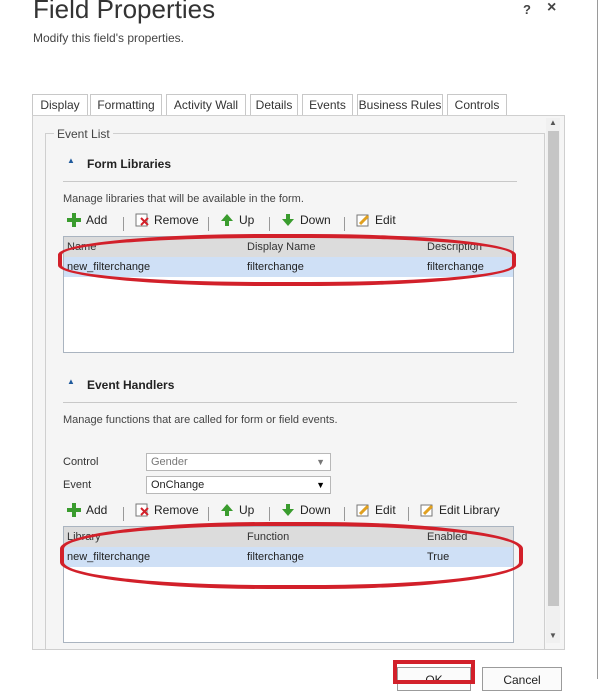 This screenshot has width=599, height=692. Describe the element at coordinates (434, 679) in the screenshot. I see `ok-button: OK` at that location.